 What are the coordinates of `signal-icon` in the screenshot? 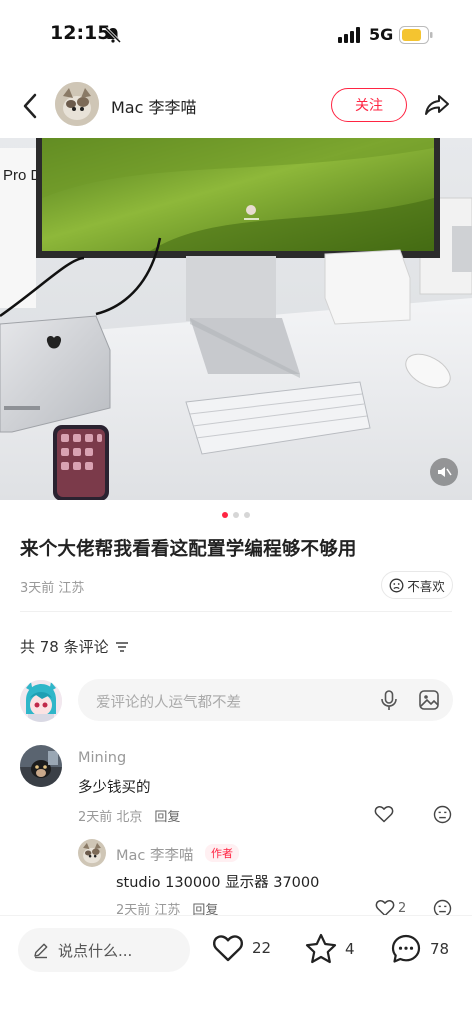 It's located at (349, 35).